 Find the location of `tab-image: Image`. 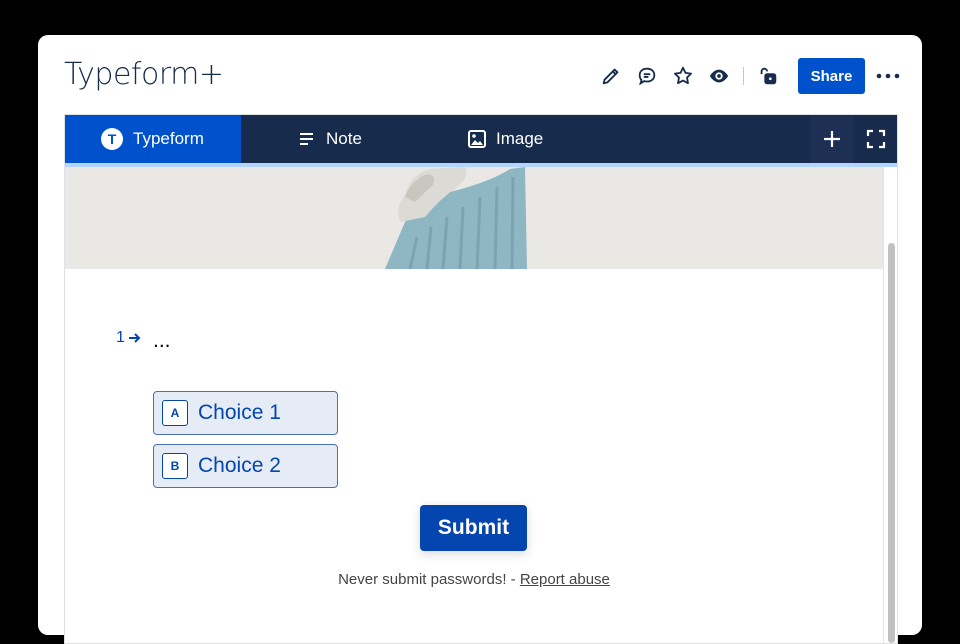

tab-image: Image is located at coordinates (505, 139).